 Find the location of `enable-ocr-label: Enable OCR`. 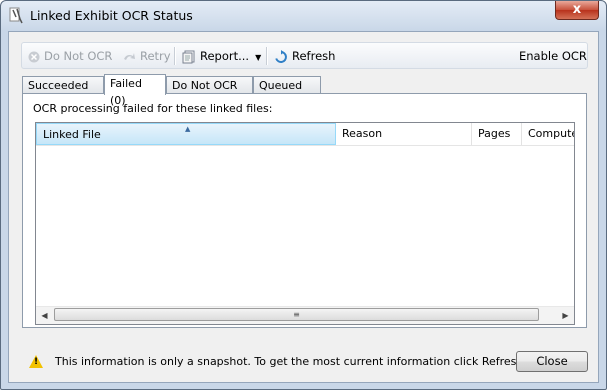

enable-ocr-label: Enable OCR is located at coordinates (553, 56).